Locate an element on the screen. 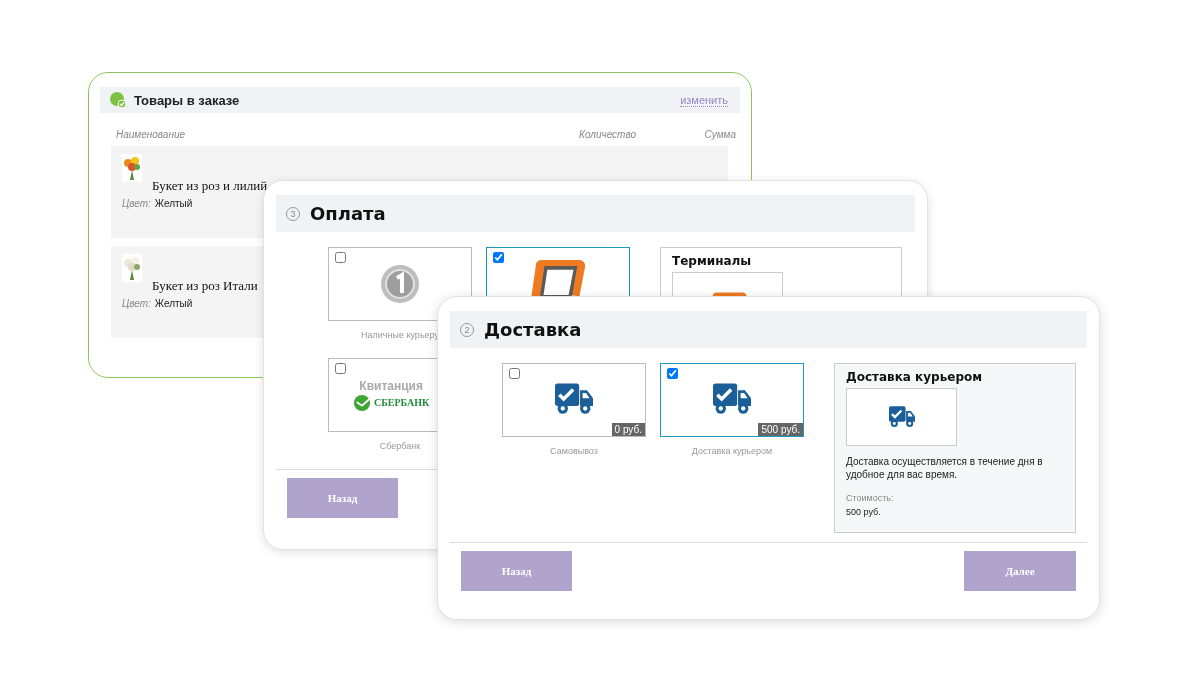 The width and height of the screenshot is (1200, 700). cost-value: 500 руб. is located at coordinates (863, 512).